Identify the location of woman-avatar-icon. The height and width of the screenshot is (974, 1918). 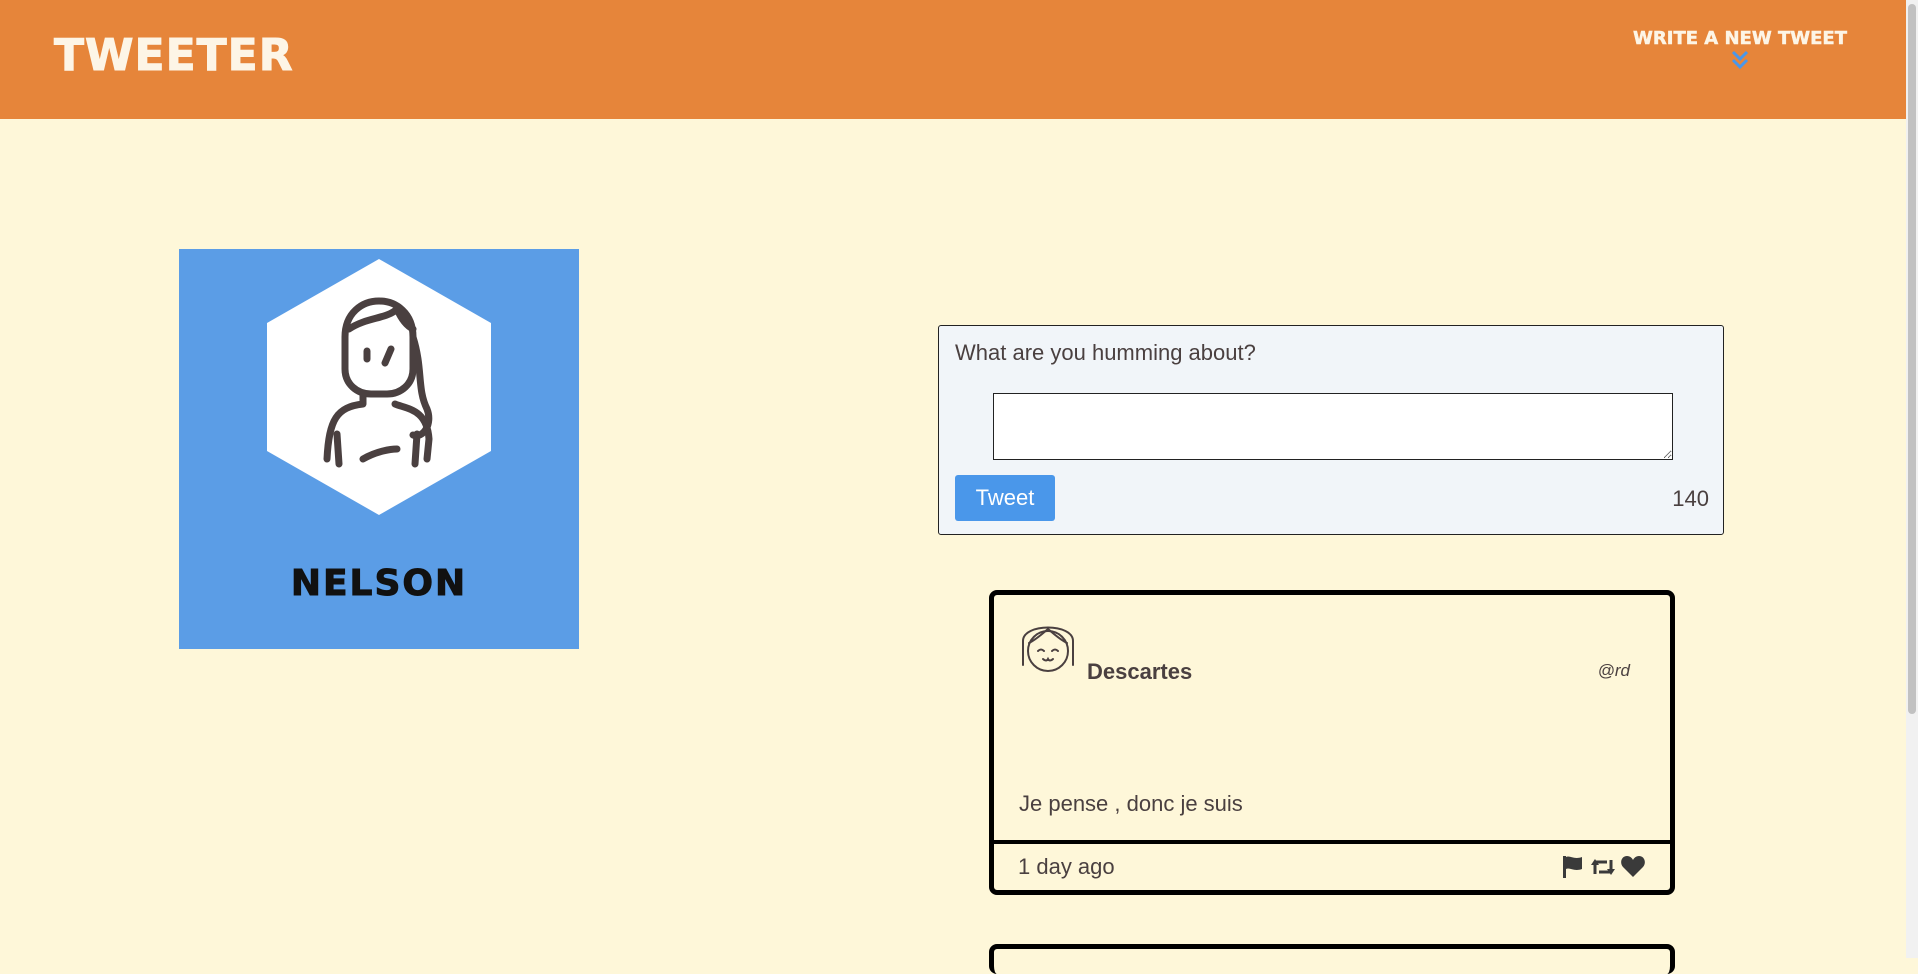
(379, 387).